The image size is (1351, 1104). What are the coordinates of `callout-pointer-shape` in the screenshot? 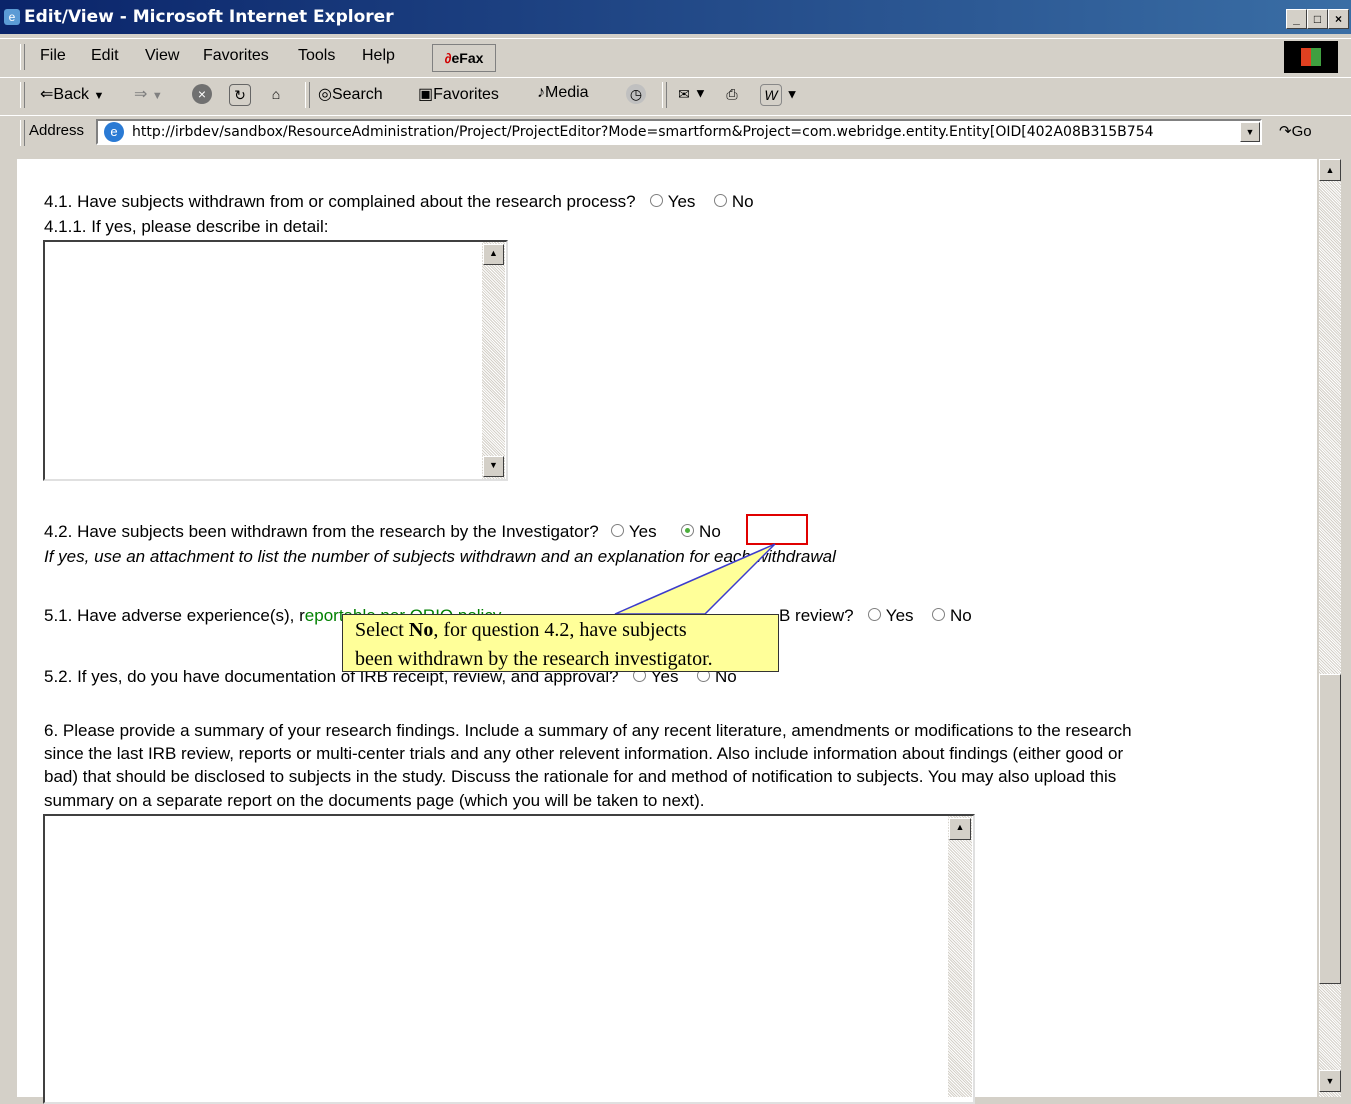 It's located at (695, 579).